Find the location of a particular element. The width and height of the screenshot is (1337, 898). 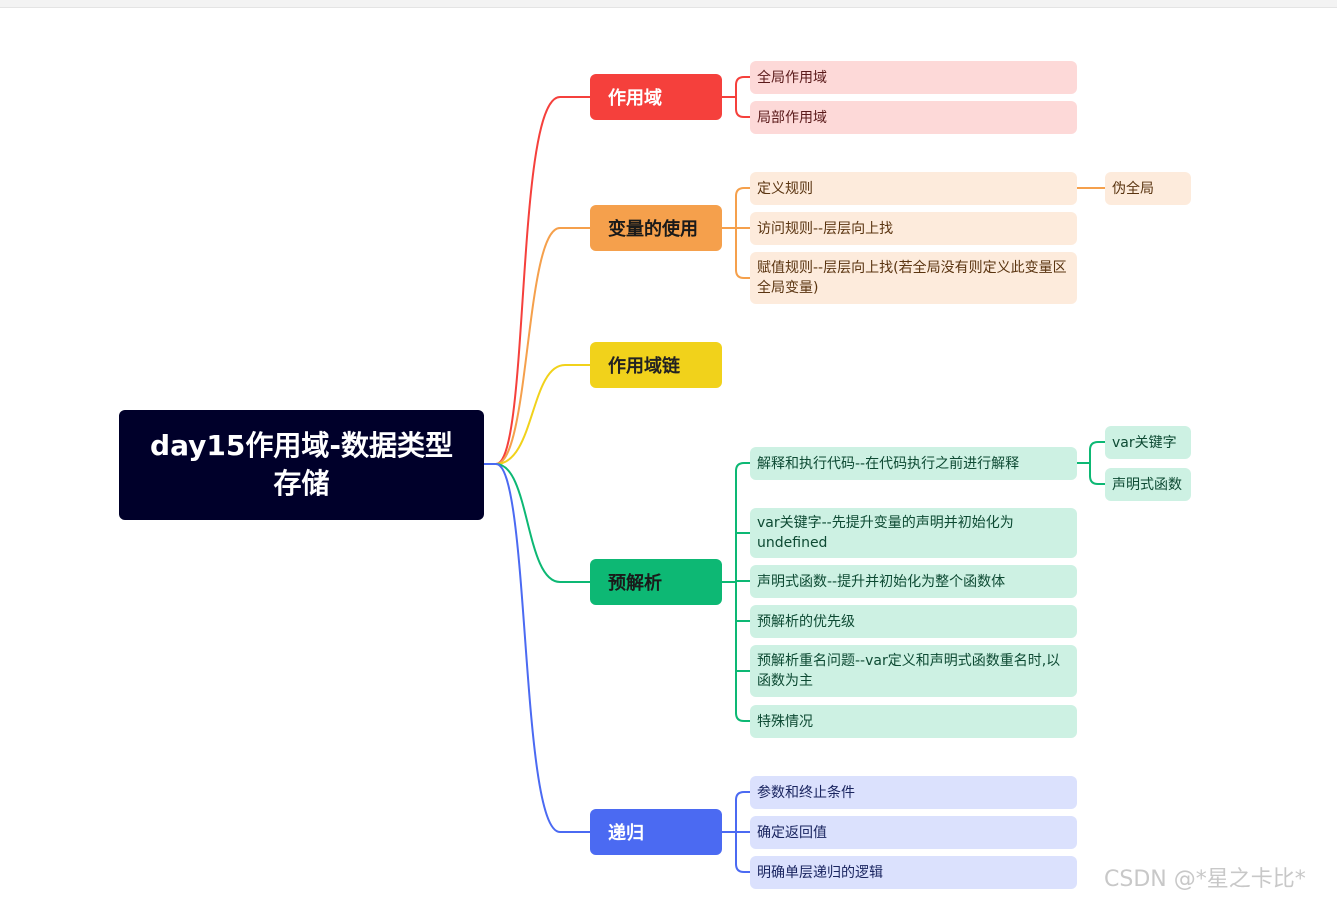

leaf-preparse-priority: 预解析的优先级 is located at coordinates (913, 621).